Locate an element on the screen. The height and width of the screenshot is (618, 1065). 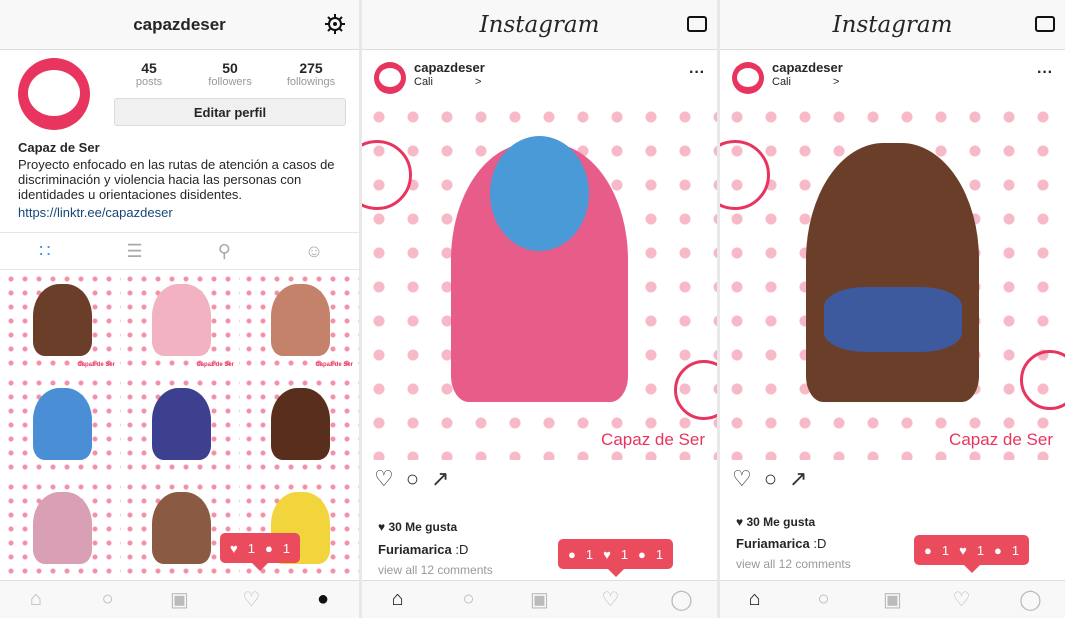
instagram-logo: Instagram is located at coordinates (539, 24).